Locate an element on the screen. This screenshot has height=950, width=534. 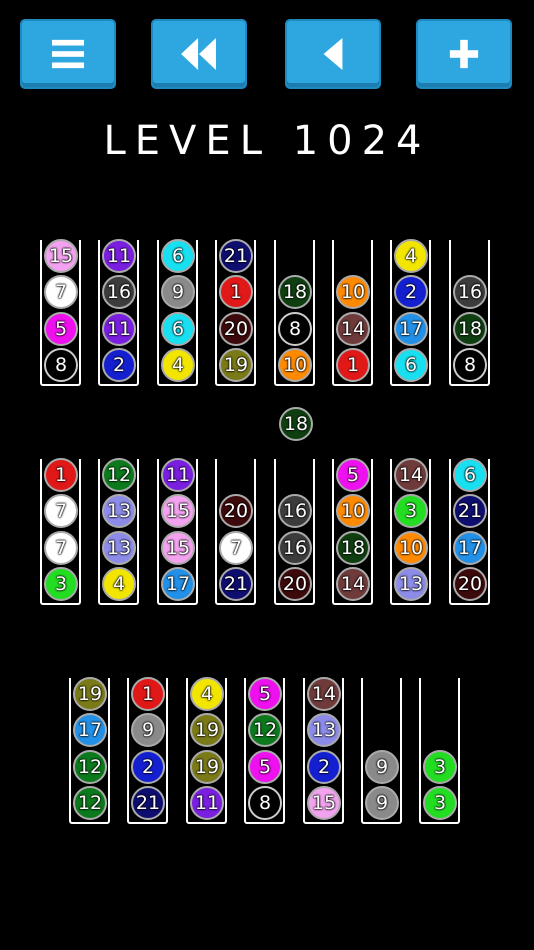
ball-number: 14 is located at coordinates (324, 694).